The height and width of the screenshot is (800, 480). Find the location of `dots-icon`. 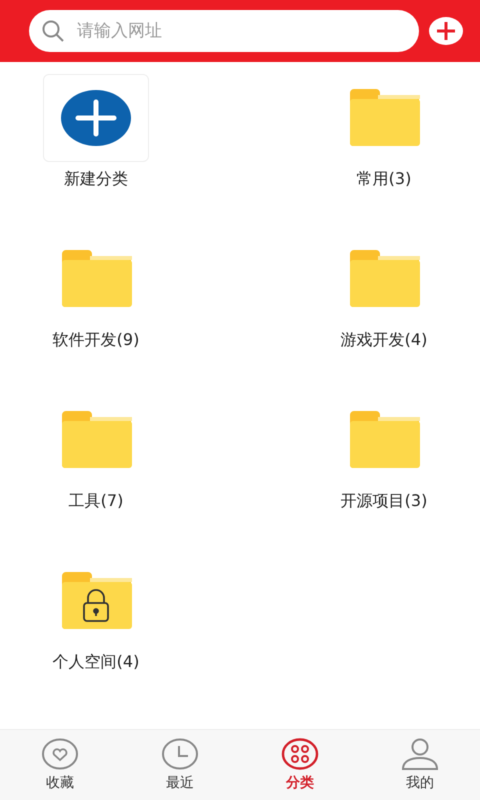

dots-icon is located at coordinates (300, 754).